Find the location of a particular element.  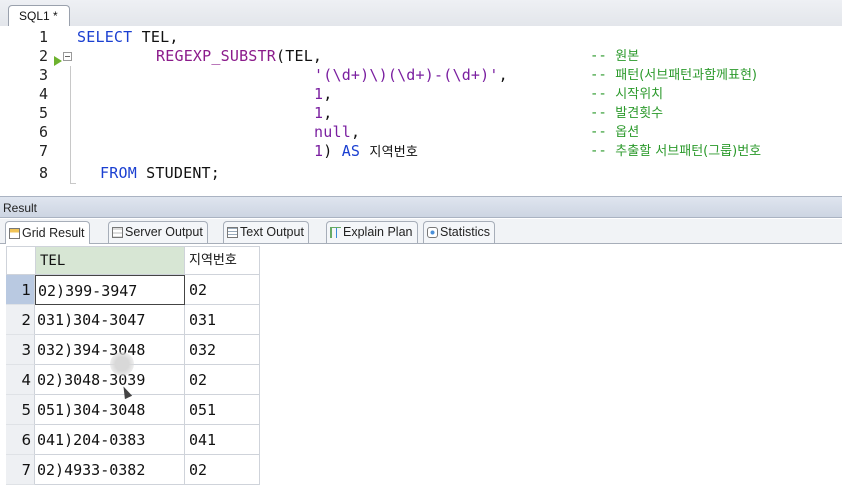

row-number: 6 is located at coordinates (20, 440).